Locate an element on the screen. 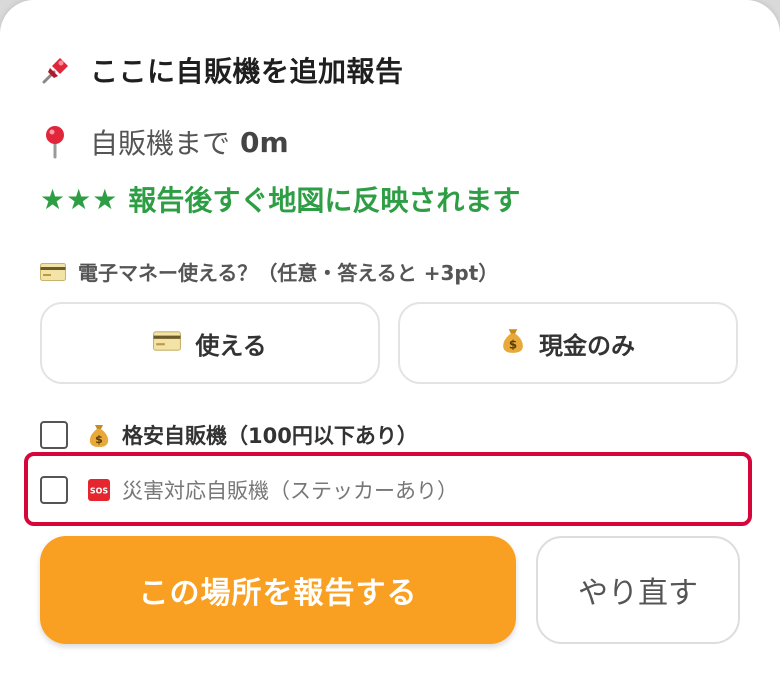 This screenshot has height=700, width=780. disaster-vending-option: SOS 災害対応自販機（ステッカーあり） is located at coordinates (249, 490).